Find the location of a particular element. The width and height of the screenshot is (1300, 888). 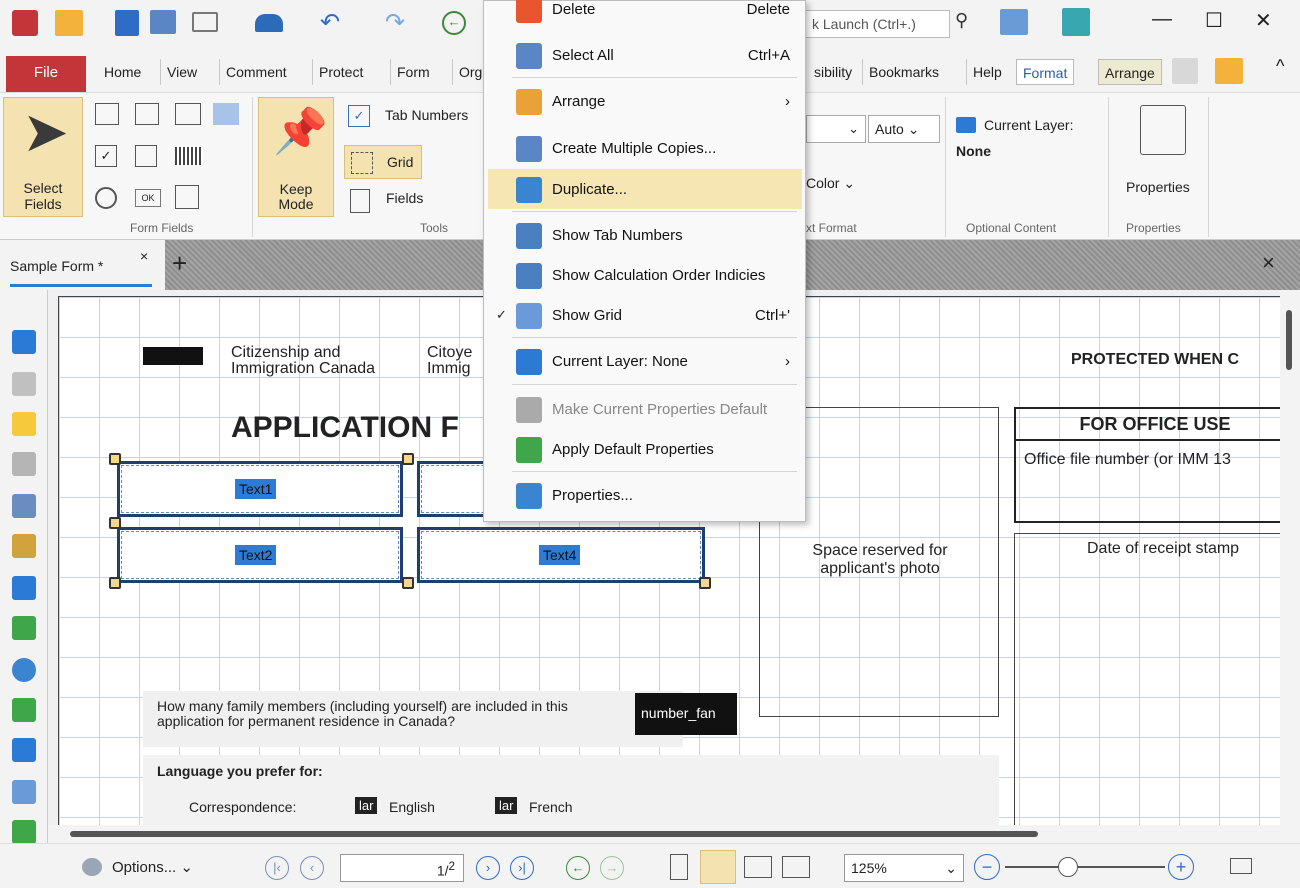

tab-form: Form is located at coordinates (413, 72).